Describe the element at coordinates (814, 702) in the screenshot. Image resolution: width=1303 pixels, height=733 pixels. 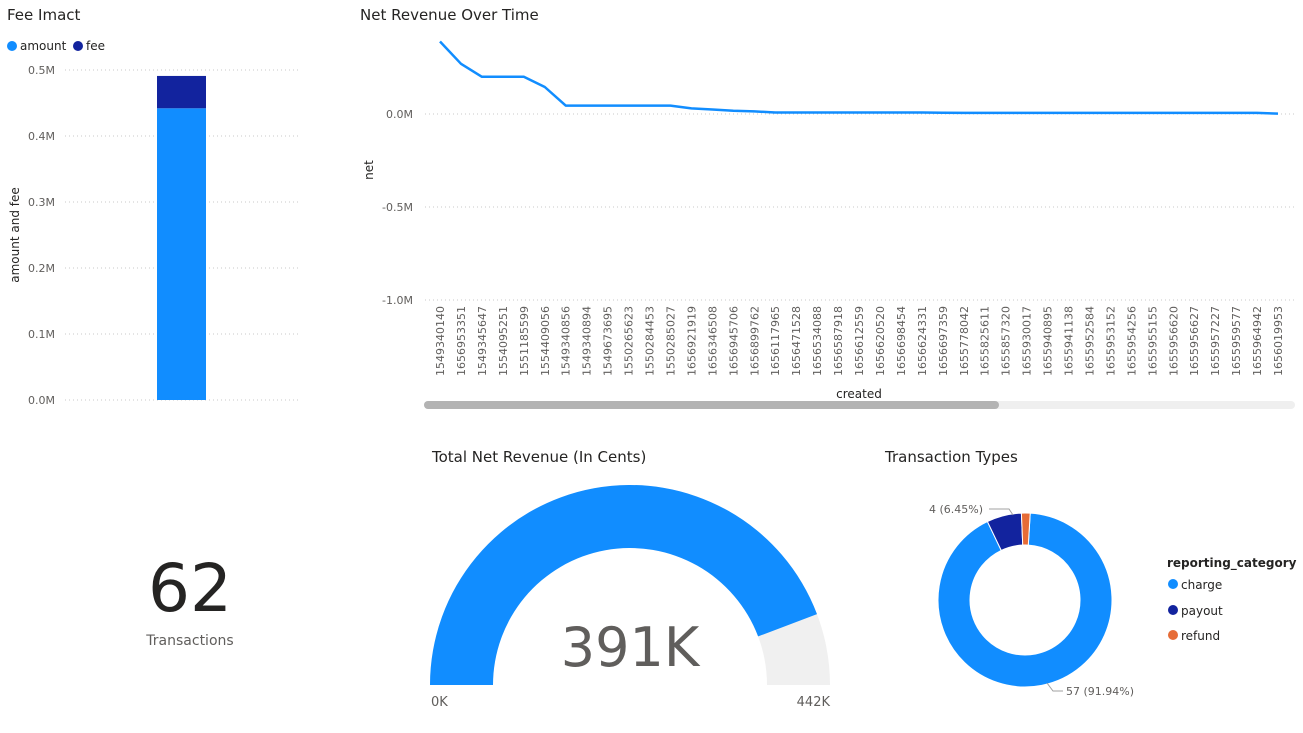
I see `gauge-max-label: 442K` at that location.